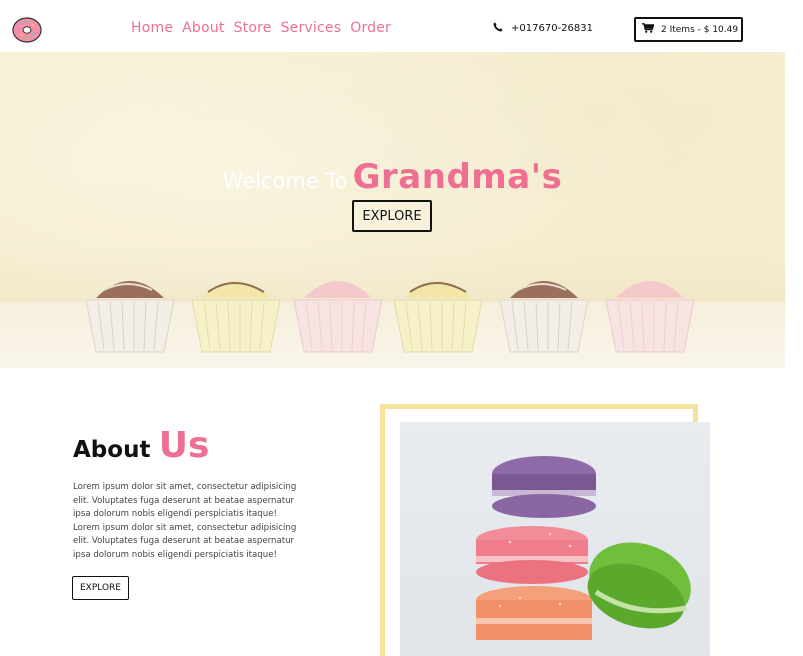 This screenshot has width=803, height=656. What do you see at coordinates (311, 28) in the screenshot?
I see `nav-link-services: Services` at bounding box center [311, 28].